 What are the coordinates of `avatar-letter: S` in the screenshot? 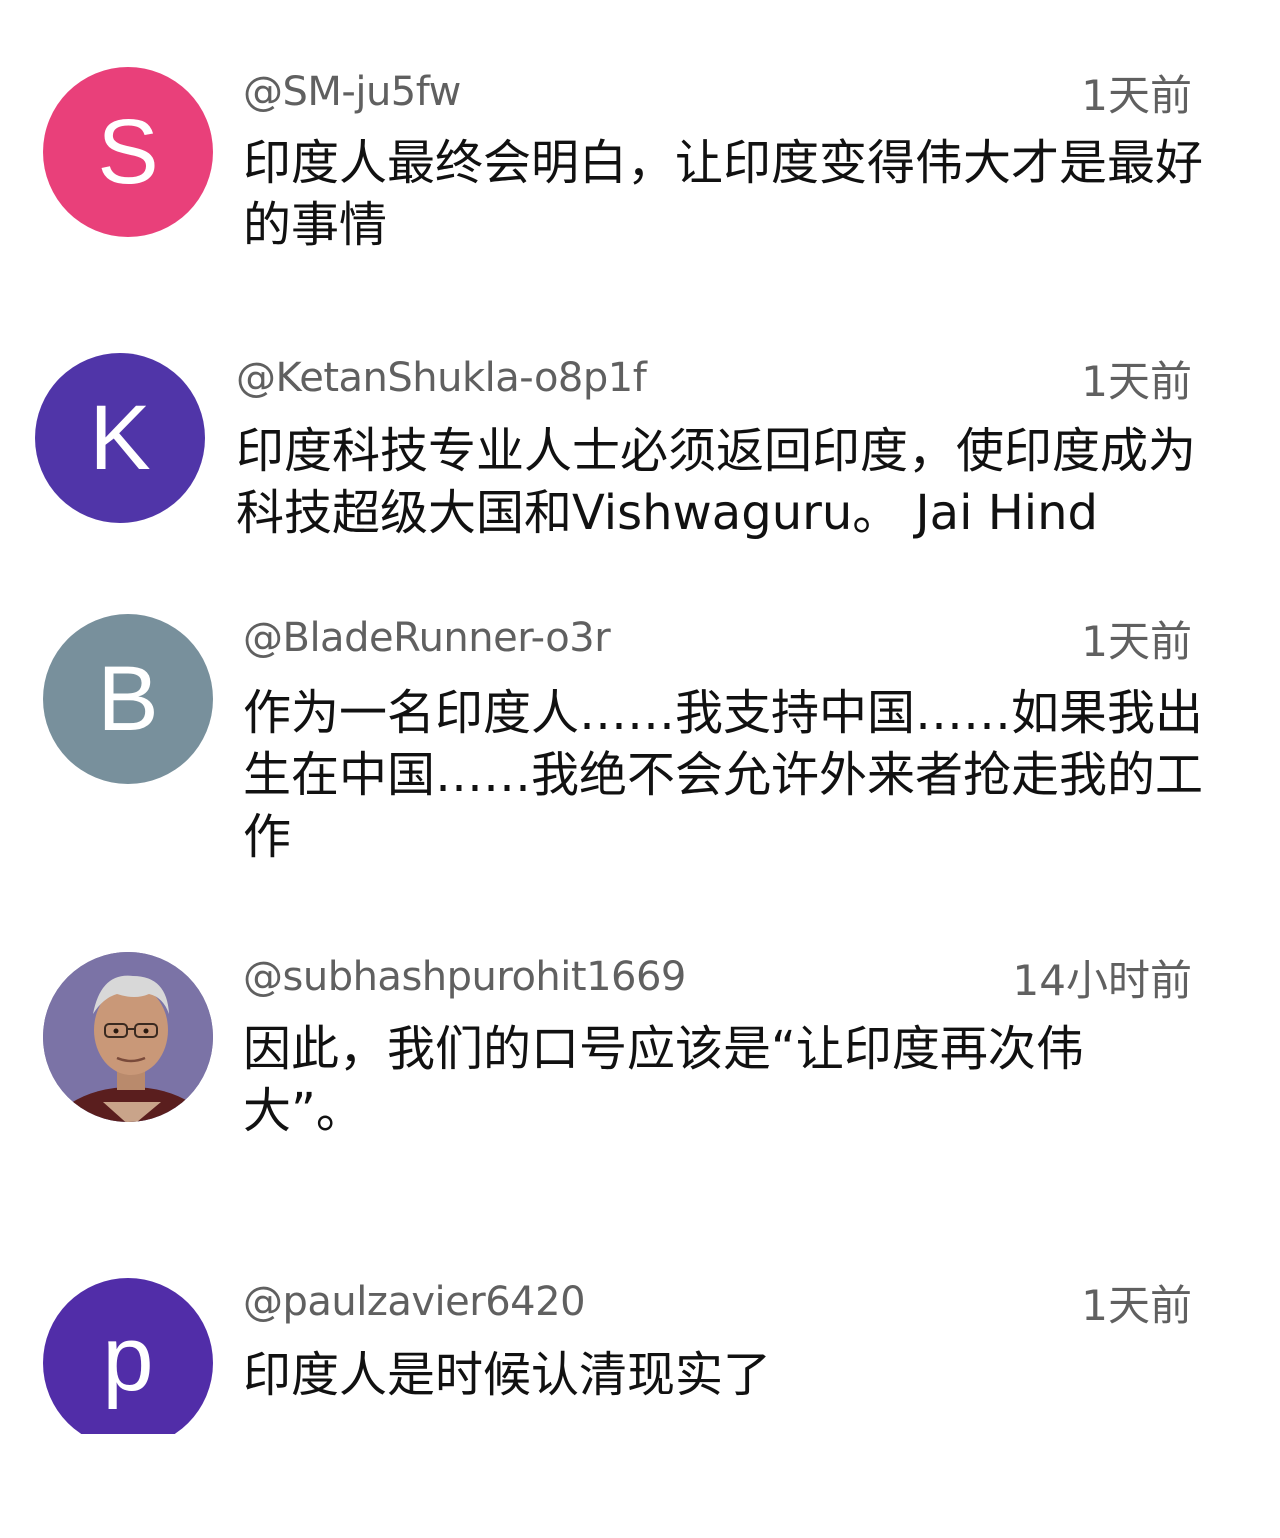 It's located at (128, 152).